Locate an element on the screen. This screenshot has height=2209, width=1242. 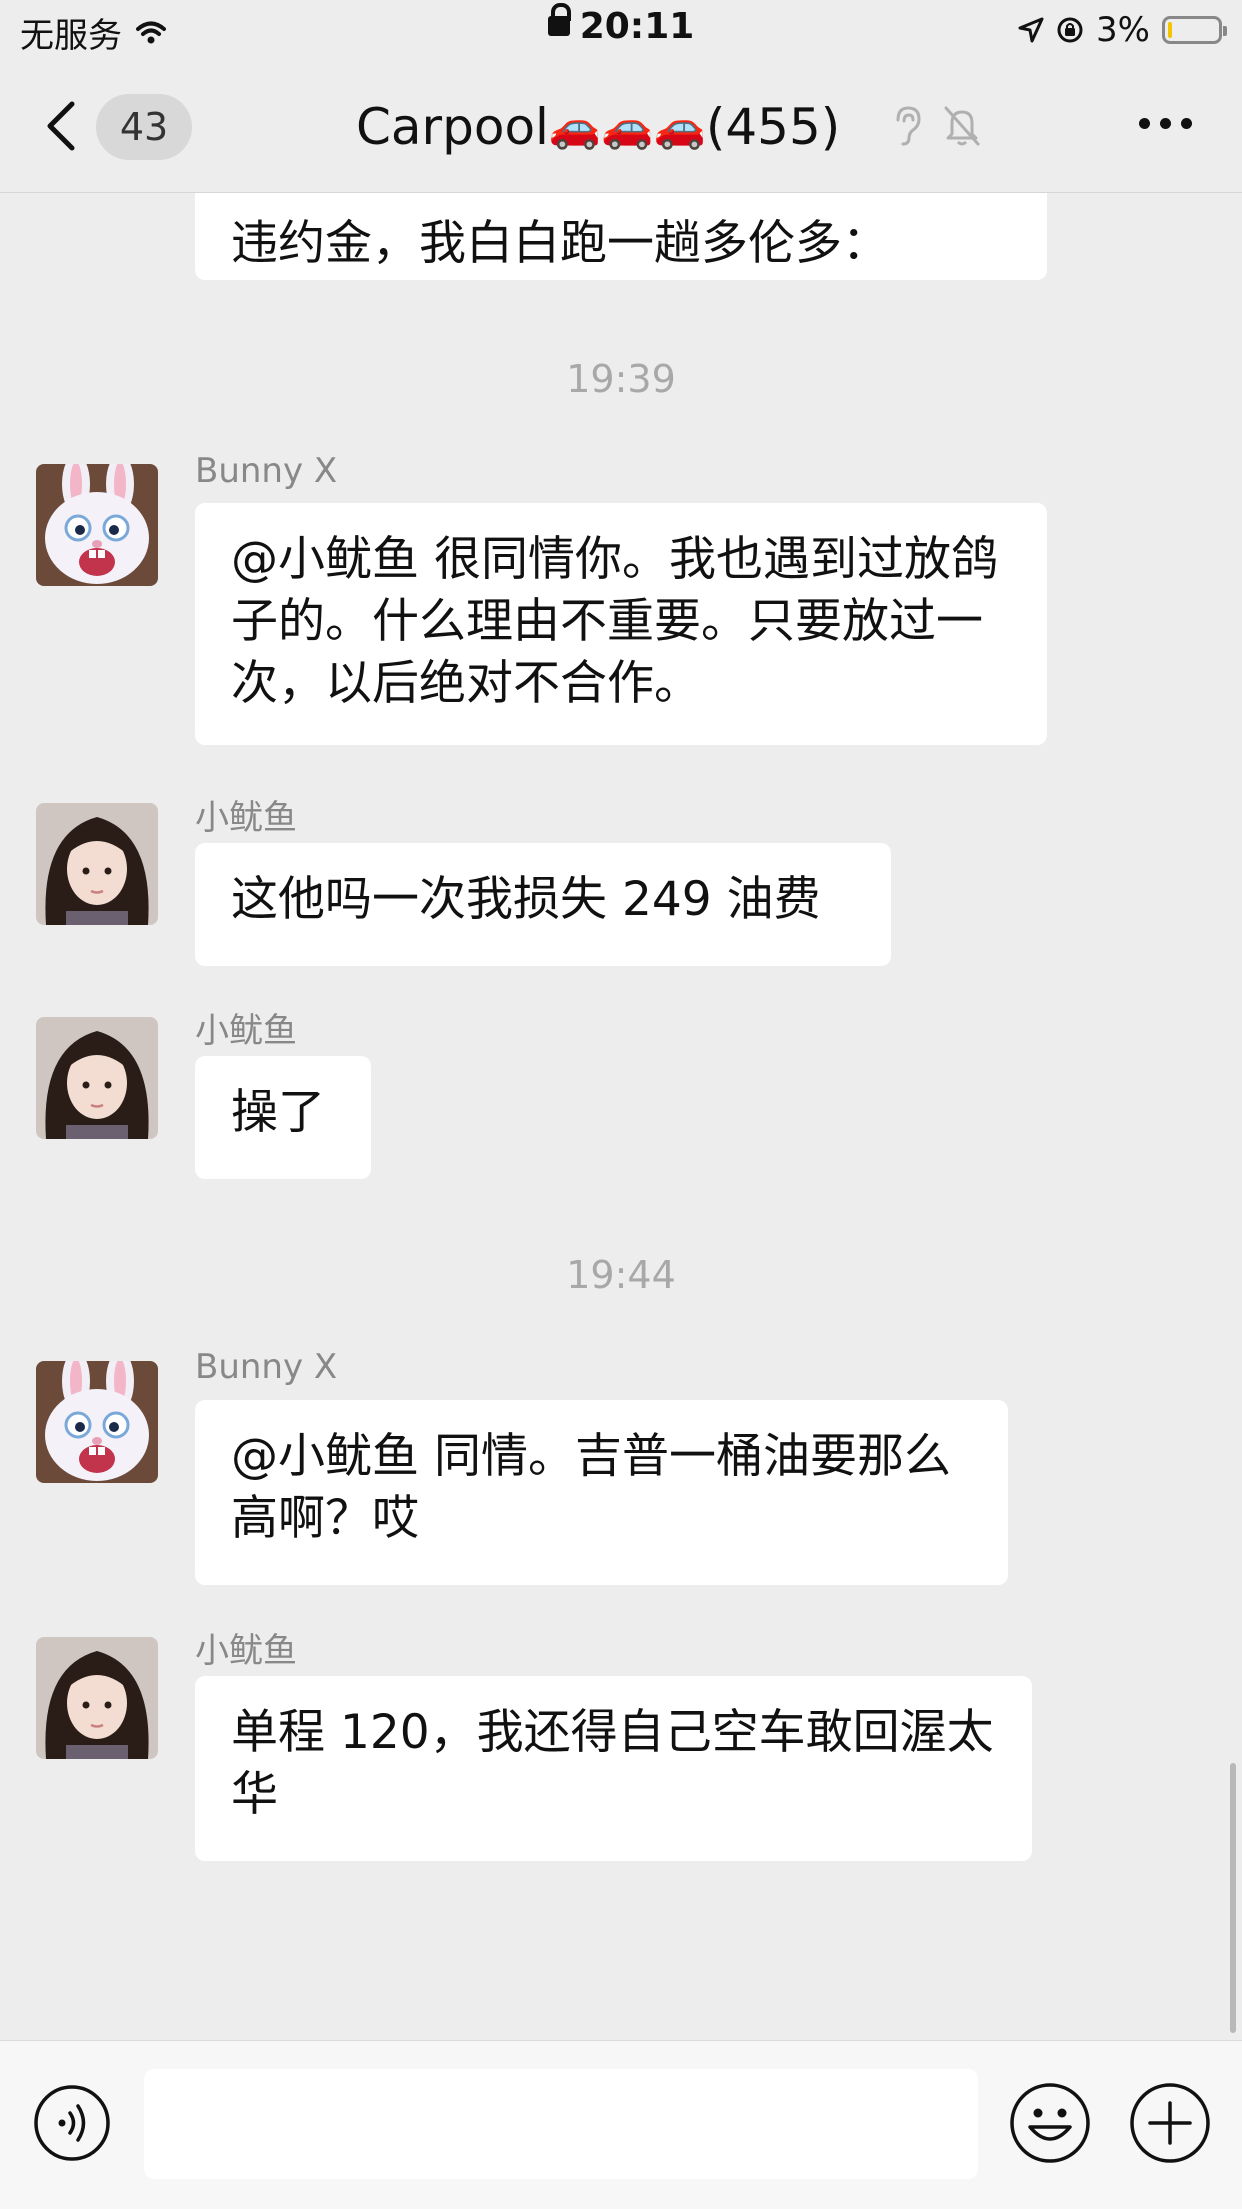
member-count: (455) is located at coordinates (773, 127).